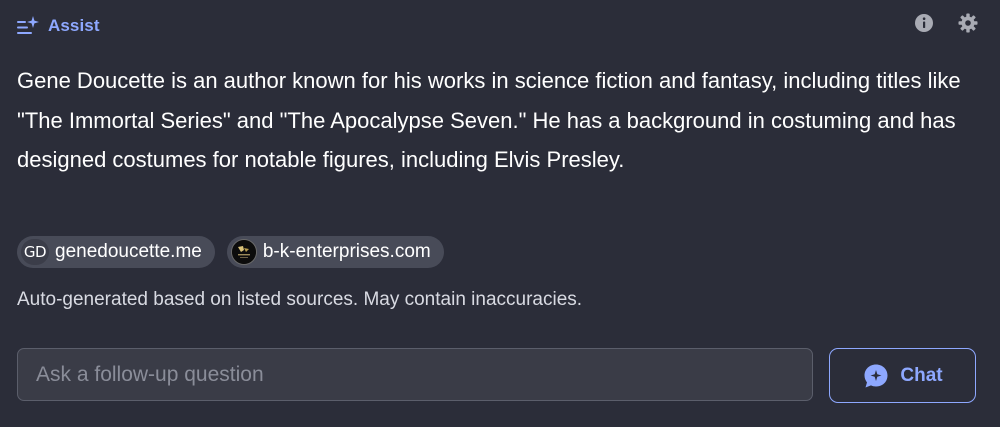 The image size is (1000, 427). What do you see at coordinates (128, 251) in the screenshot?
I see `source-label: genedoucette.me` at bounding box center [128, 251].